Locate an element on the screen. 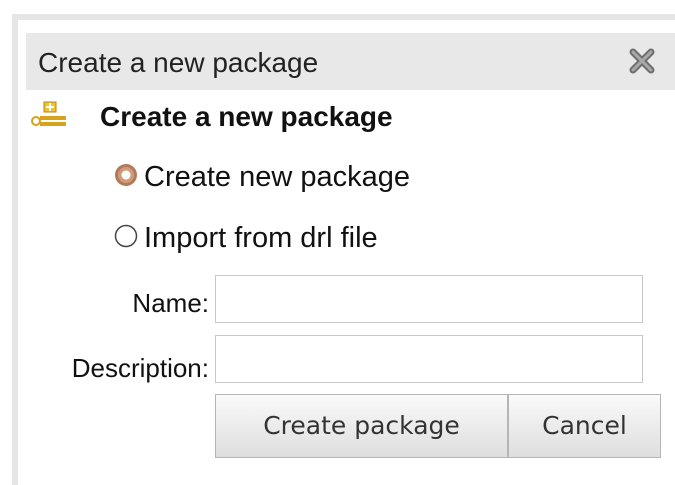 The width and height of the screenshot is (675, 485). name-field is located at coordinates (429, 299).